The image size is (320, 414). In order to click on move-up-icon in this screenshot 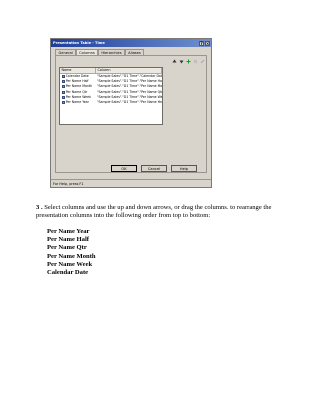, I will do `click(174, 61)`.